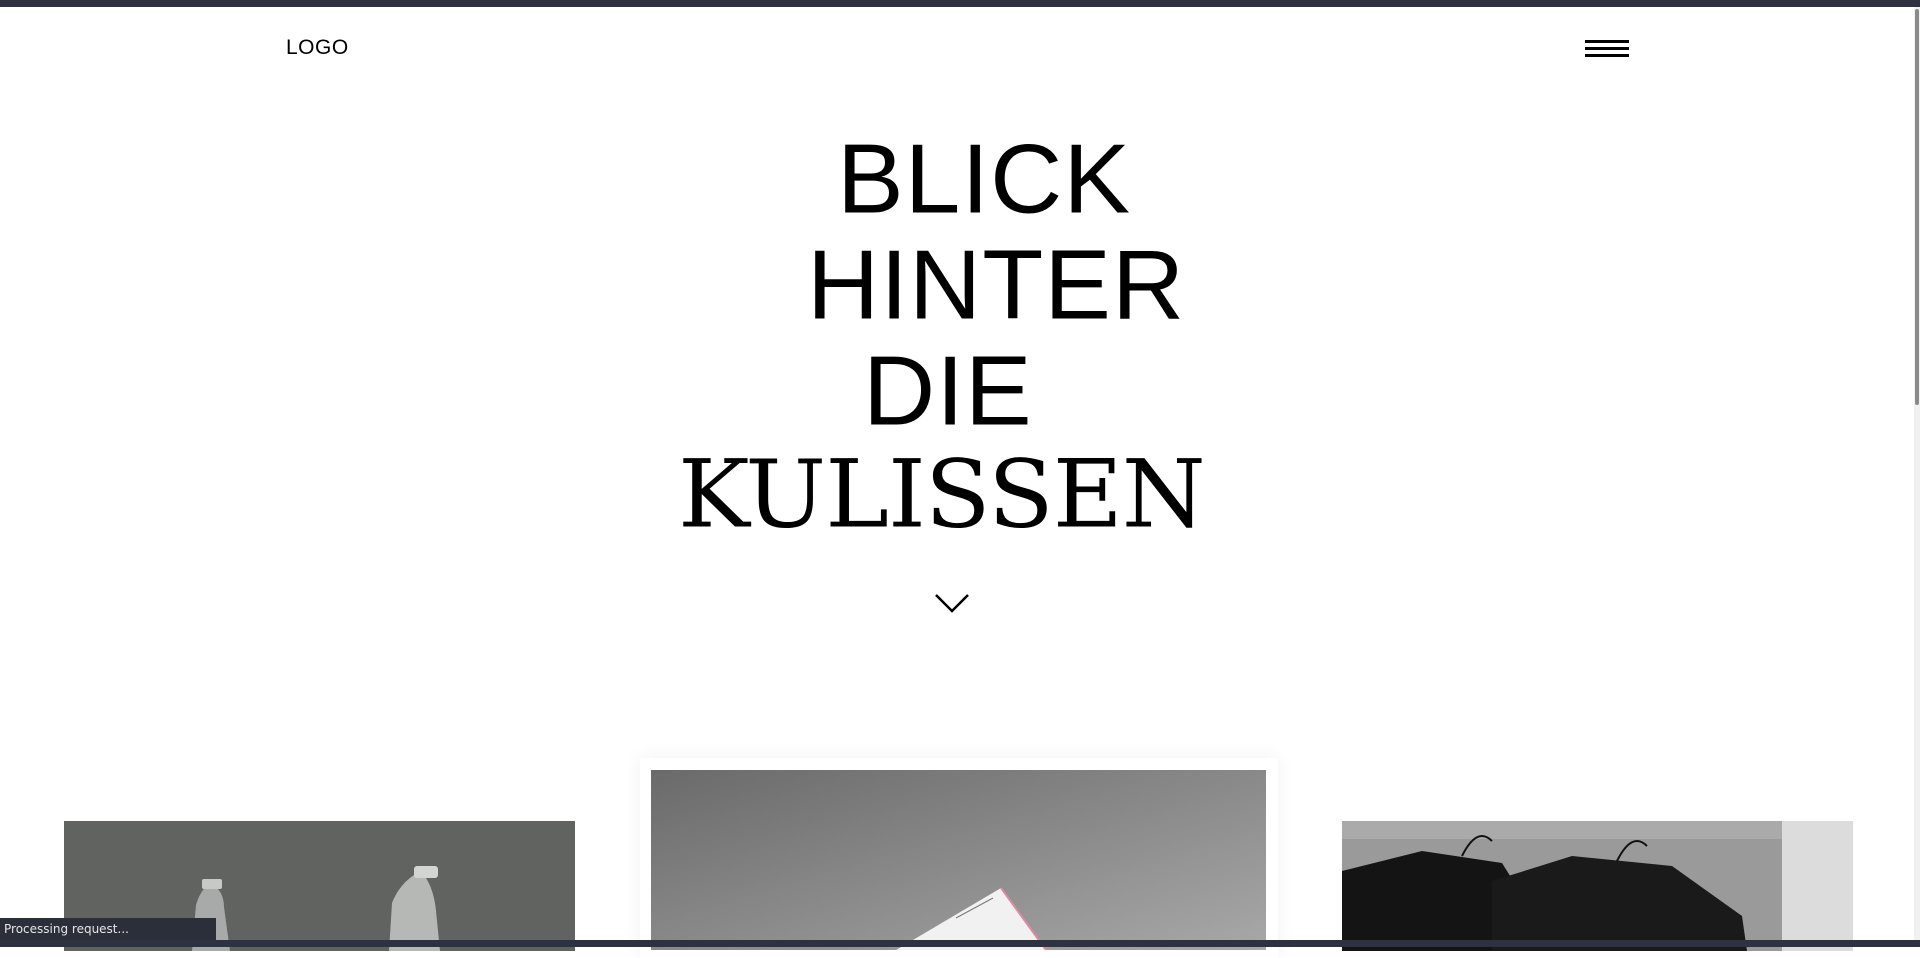  I want to click on chevron-down-icon, so click(952, 603).